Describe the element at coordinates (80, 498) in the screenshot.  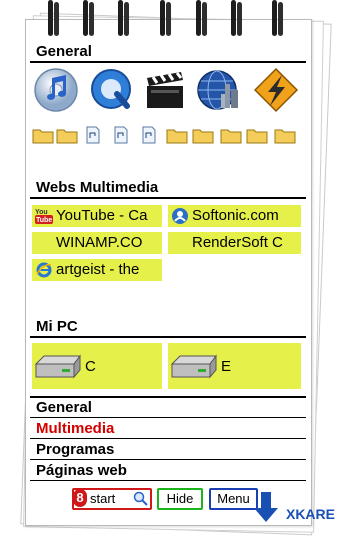
I see `start-badge: 8` at that location.